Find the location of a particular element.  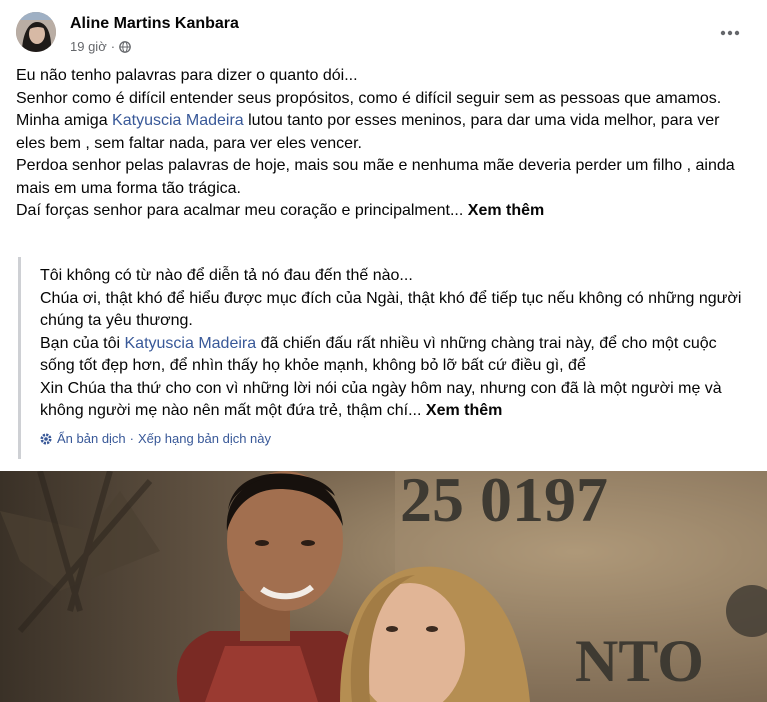

gear-icon is located at coordinates (46, 439).